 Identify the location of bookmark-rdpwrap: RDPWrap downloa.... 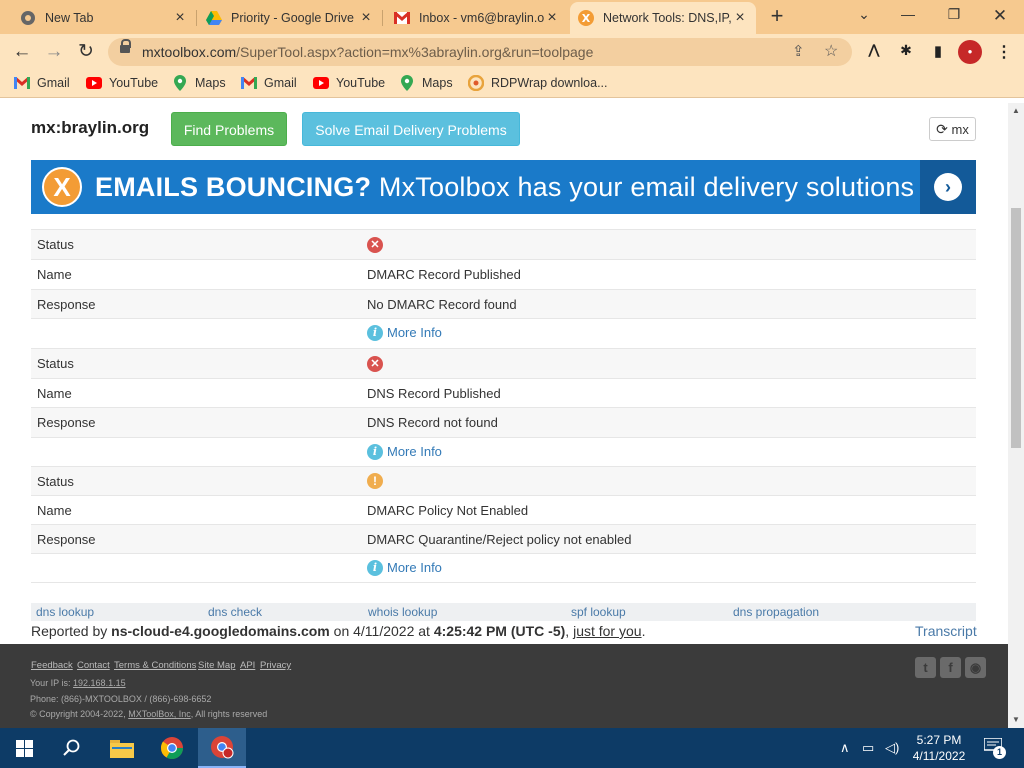
(538, 83).